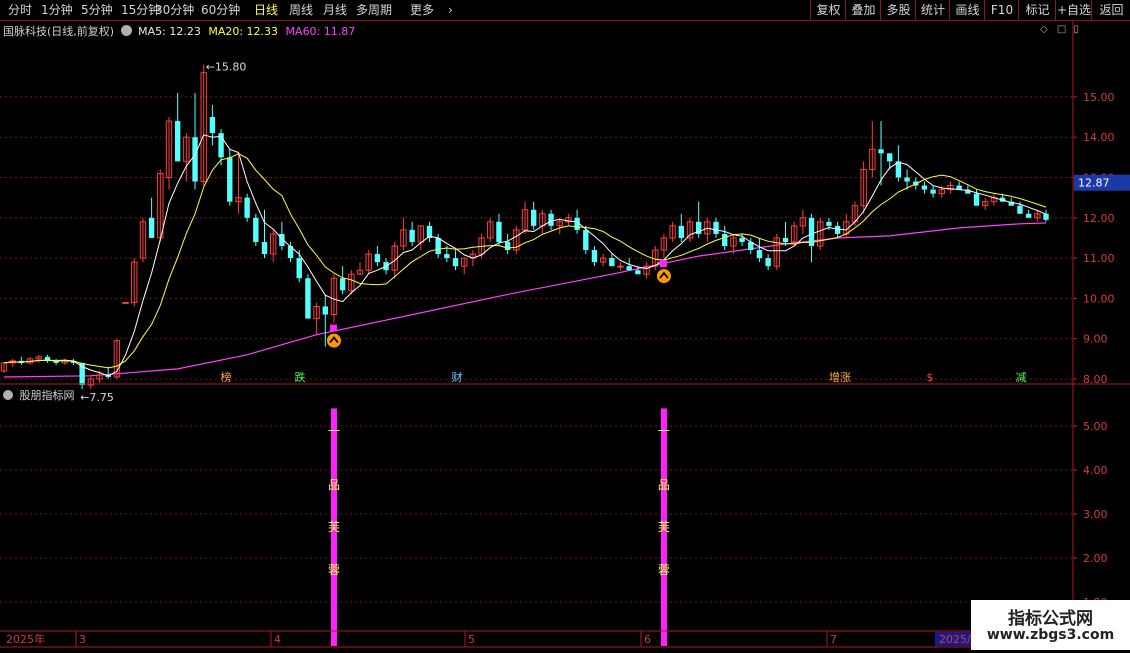  I want to click on time-axis-label: 4, so click(277, 639).